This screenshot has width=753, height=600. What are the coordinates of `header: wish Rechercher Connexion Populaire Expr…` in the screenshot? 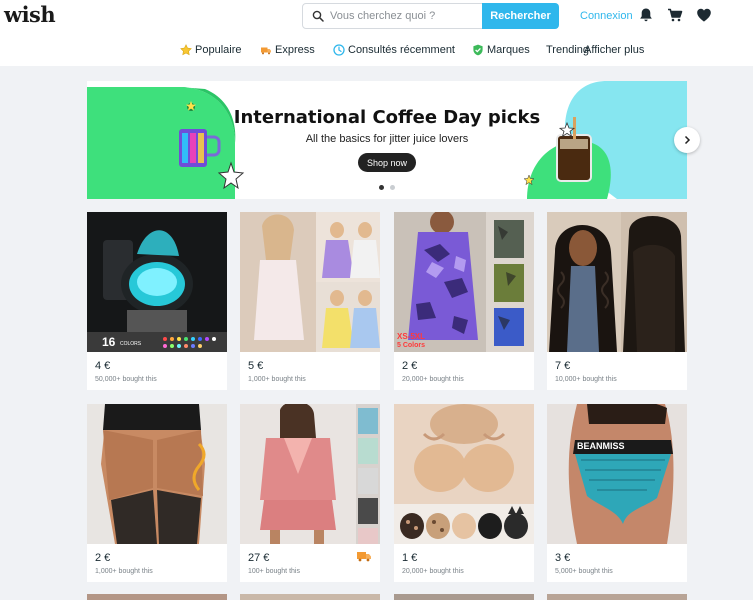 It's located at (376, 33).